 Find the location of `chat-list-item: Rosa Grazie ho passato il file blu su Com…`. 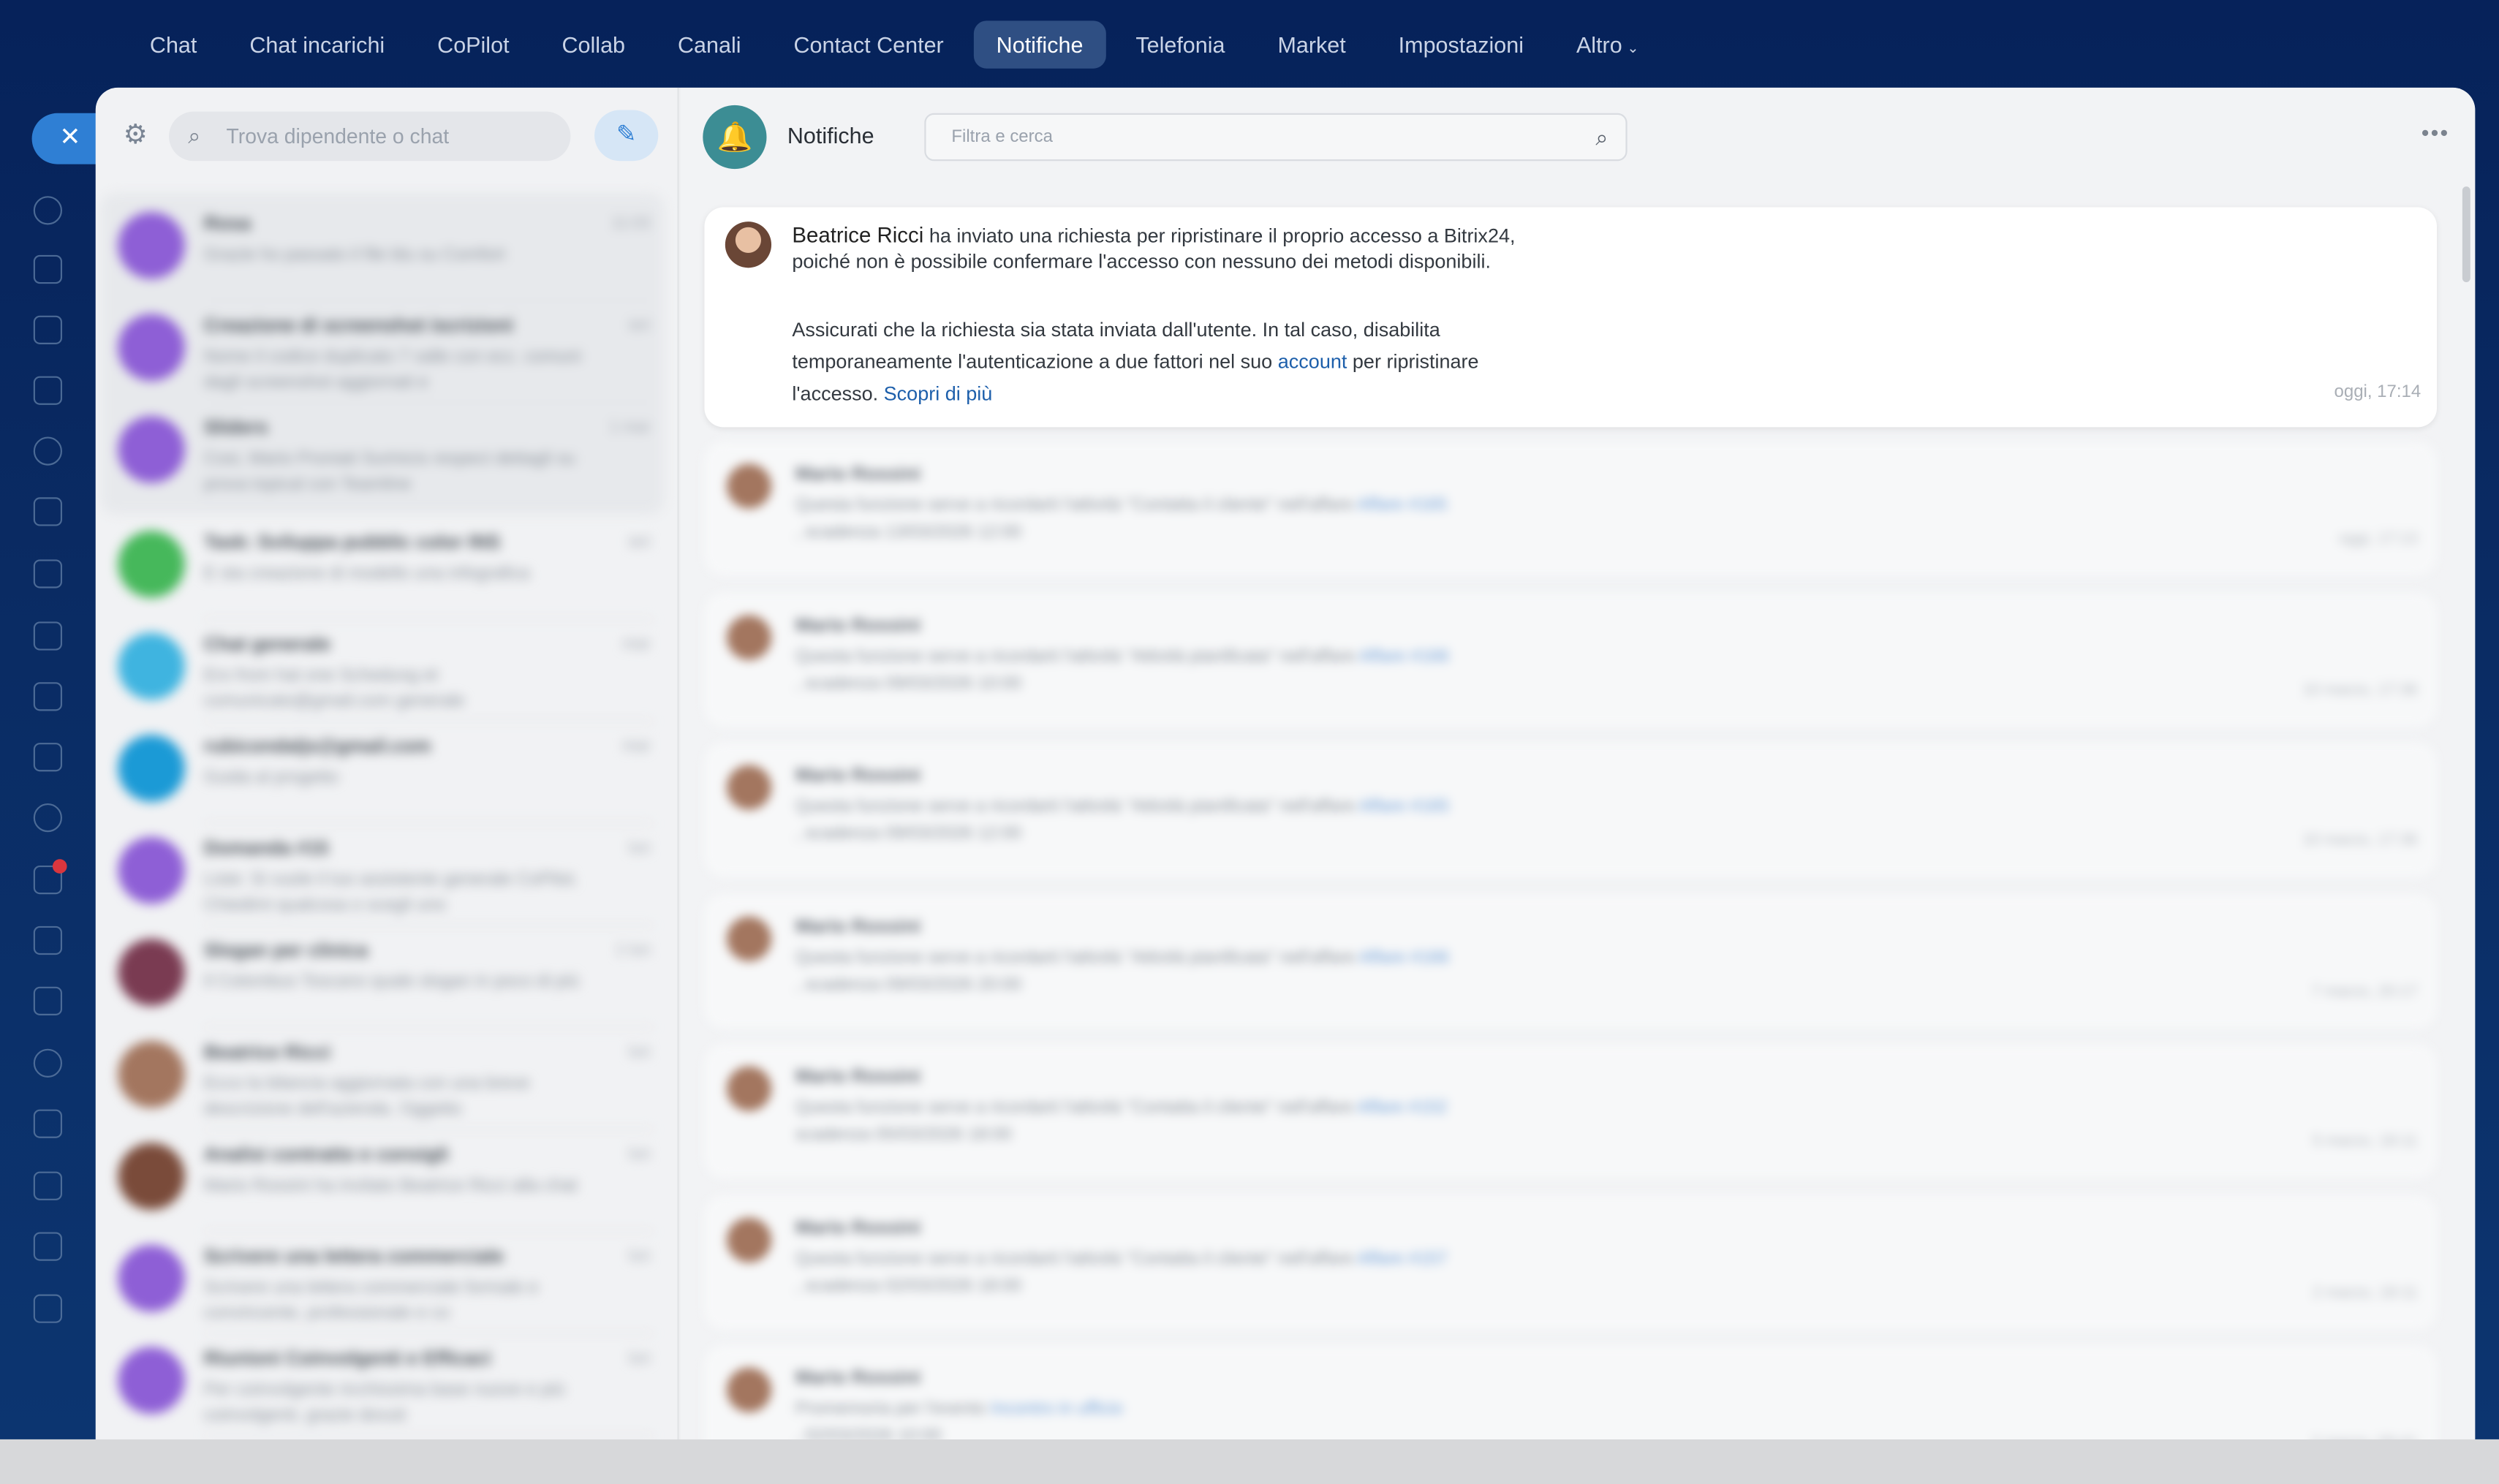

chat-list-item: Rosa Grazie ho passato il file blu su Com… is located at coordinates (383, 251).